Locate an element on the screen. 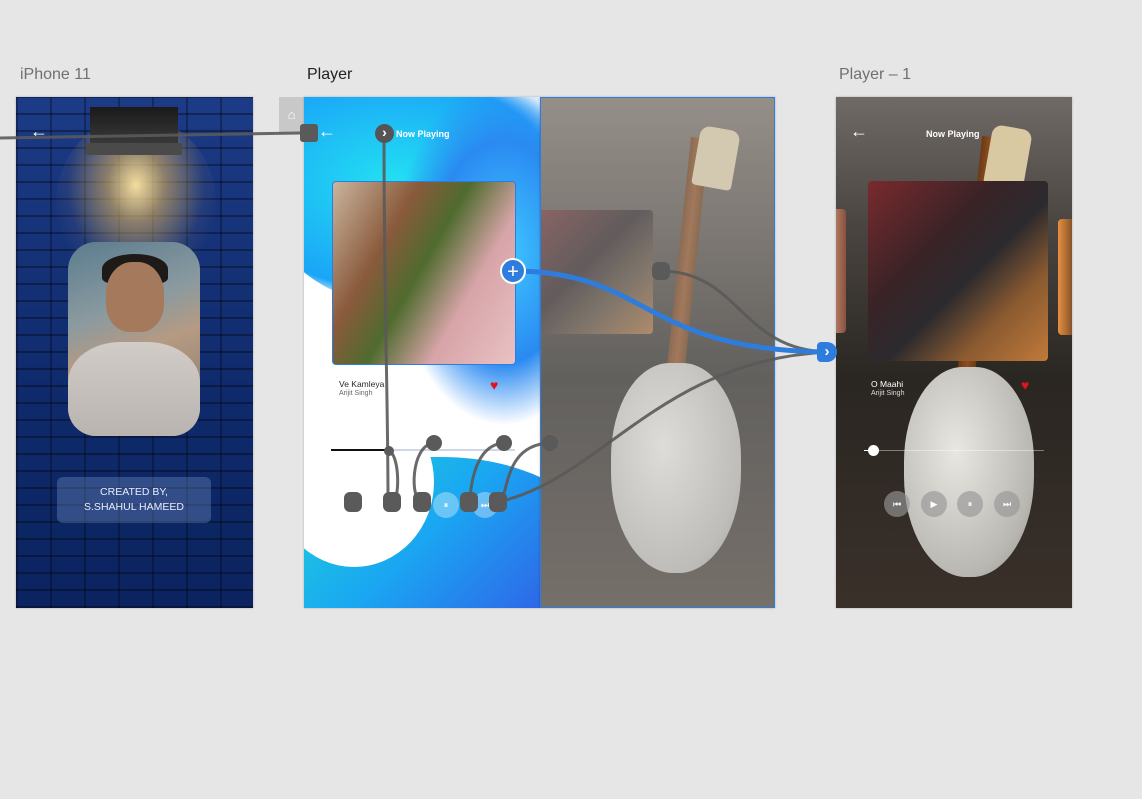 The height and width of the screenshot is (799, 1142). dimmed-overlay is located at coordinates (657, 352).